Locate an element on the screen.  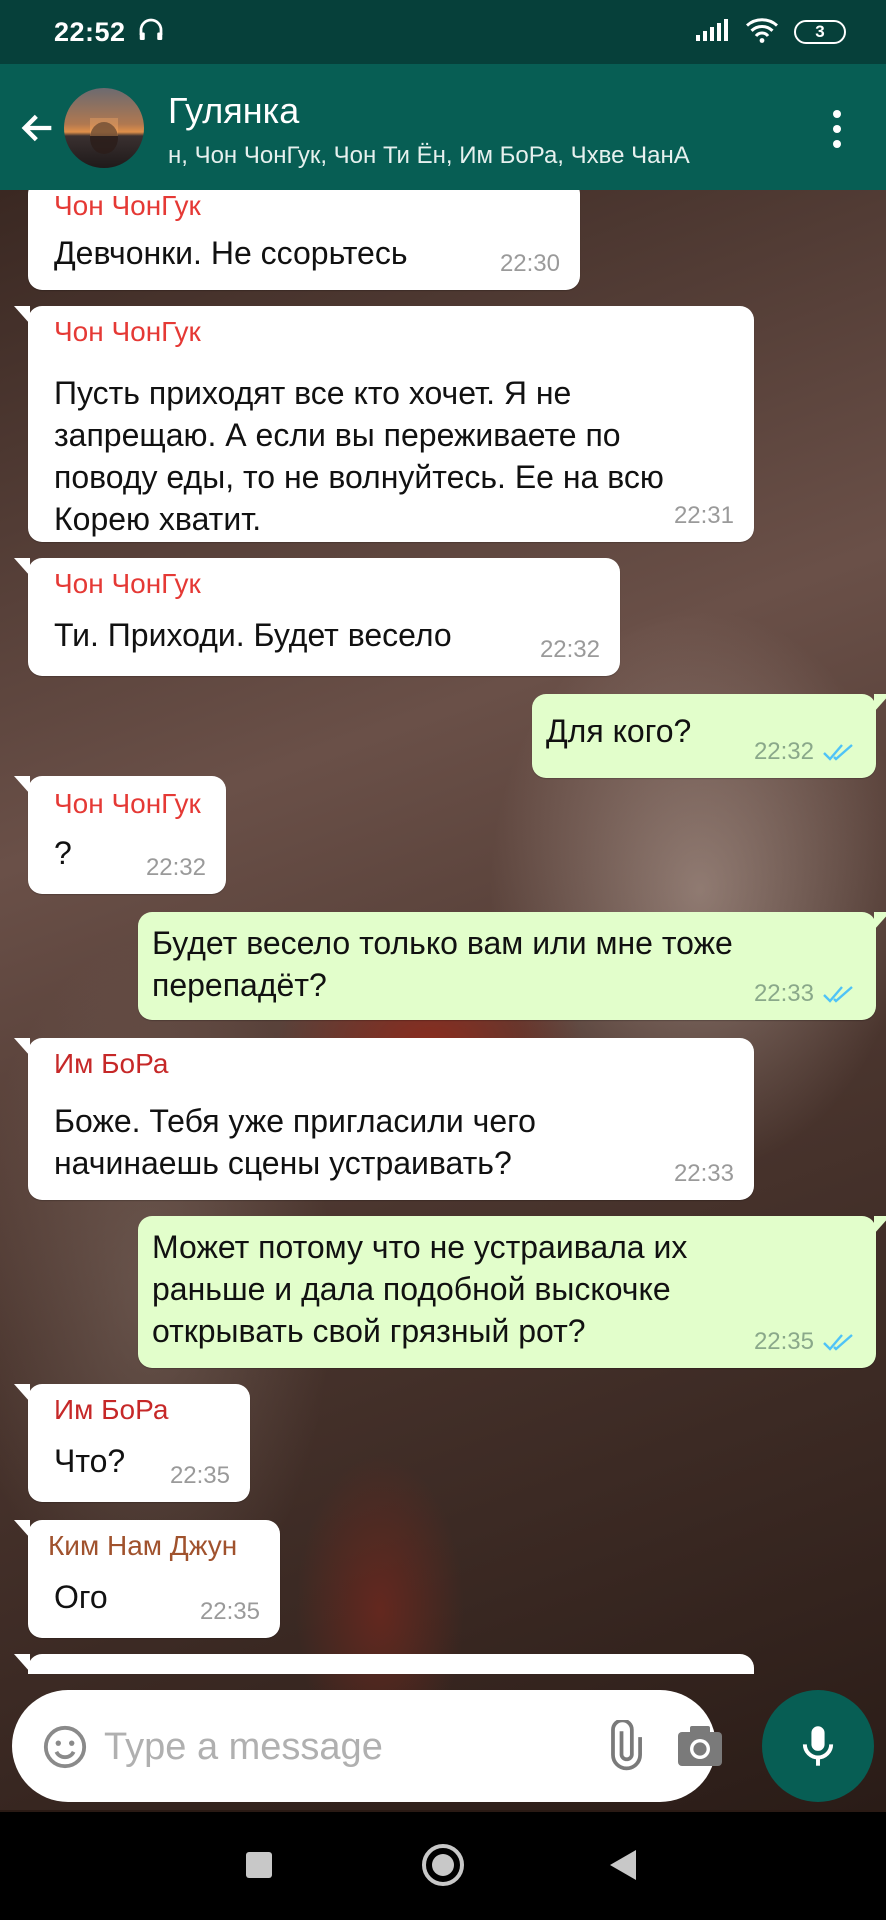
message-text: Девчонки. Не ссорьтесь is located at coordinates (231, 253).